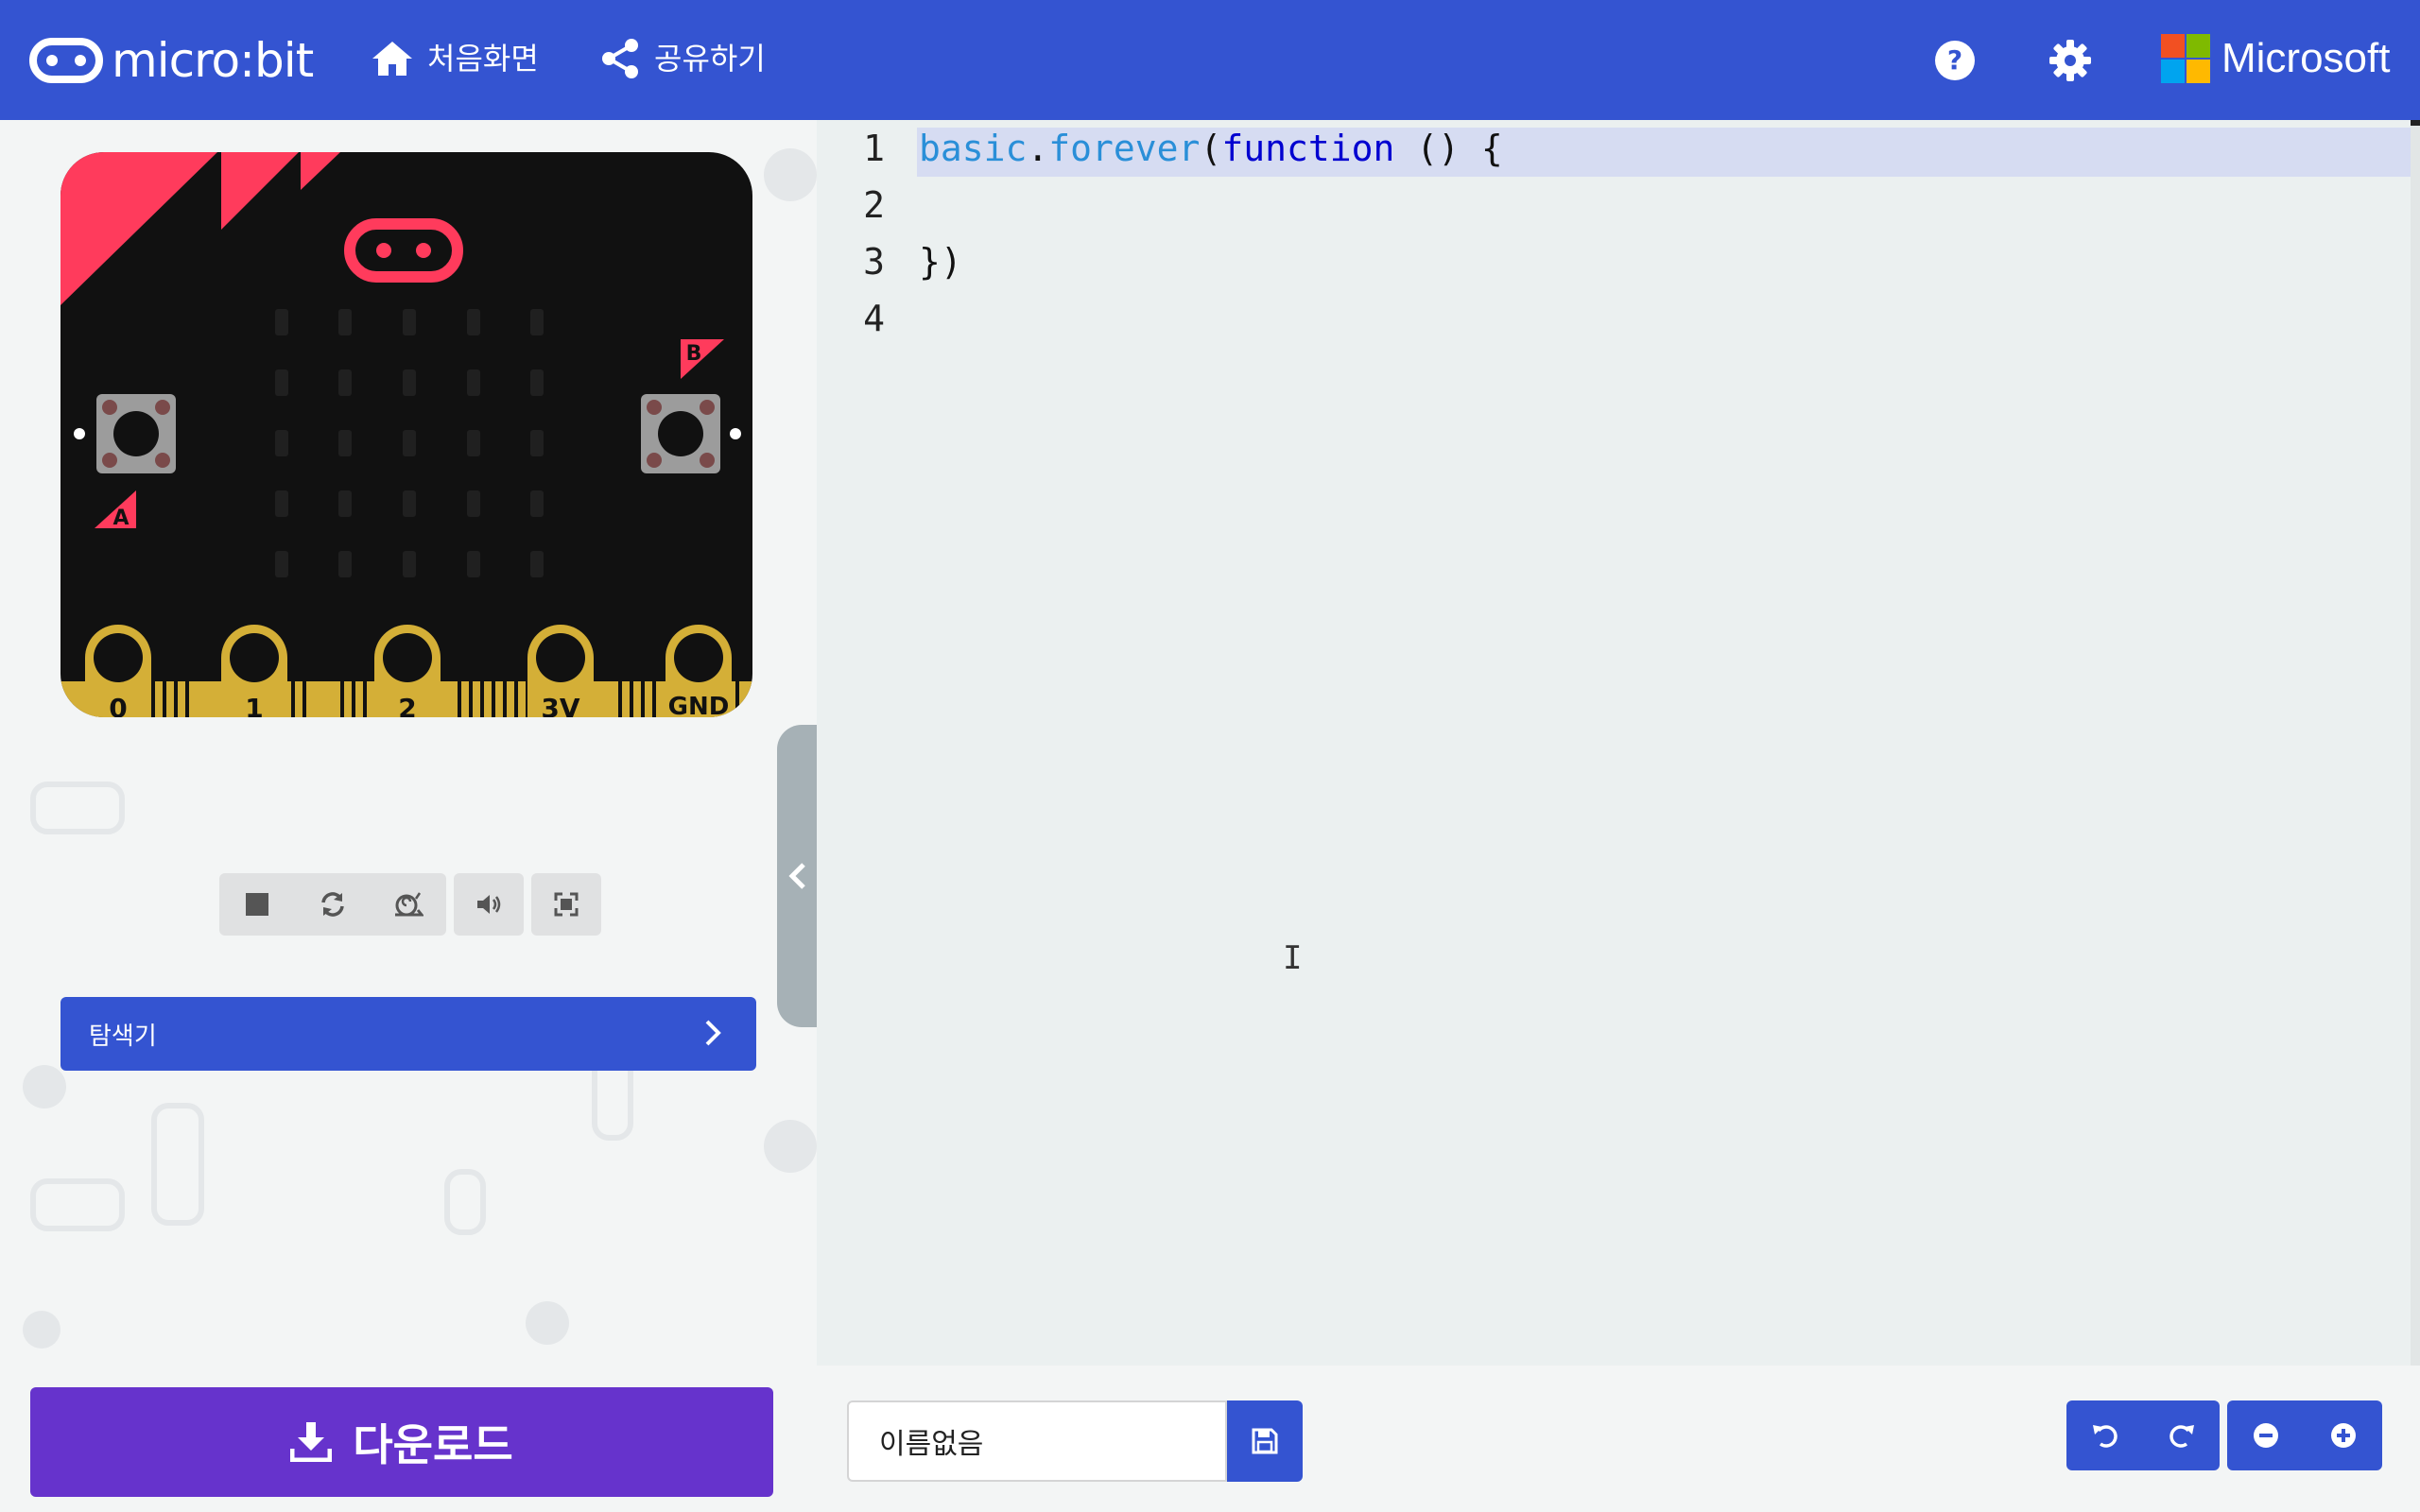 The width and height of the screenshot is (2420, 1512). Describe the element at coordinates (433, 1444) in the screenshot. I see `download-label: 다운로드` at that location.